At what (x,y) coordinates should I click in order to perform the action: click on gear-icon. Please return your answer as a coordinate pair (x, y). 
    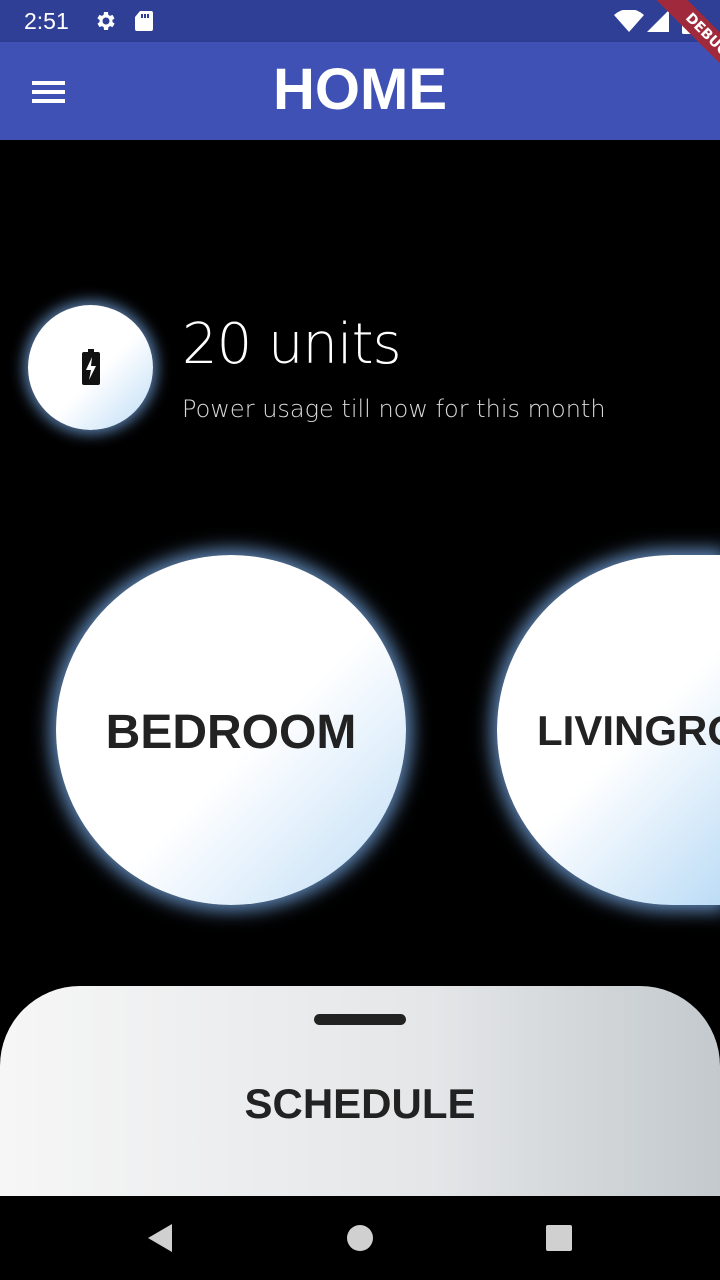
    Looking at the image, I should click on (105, 23).